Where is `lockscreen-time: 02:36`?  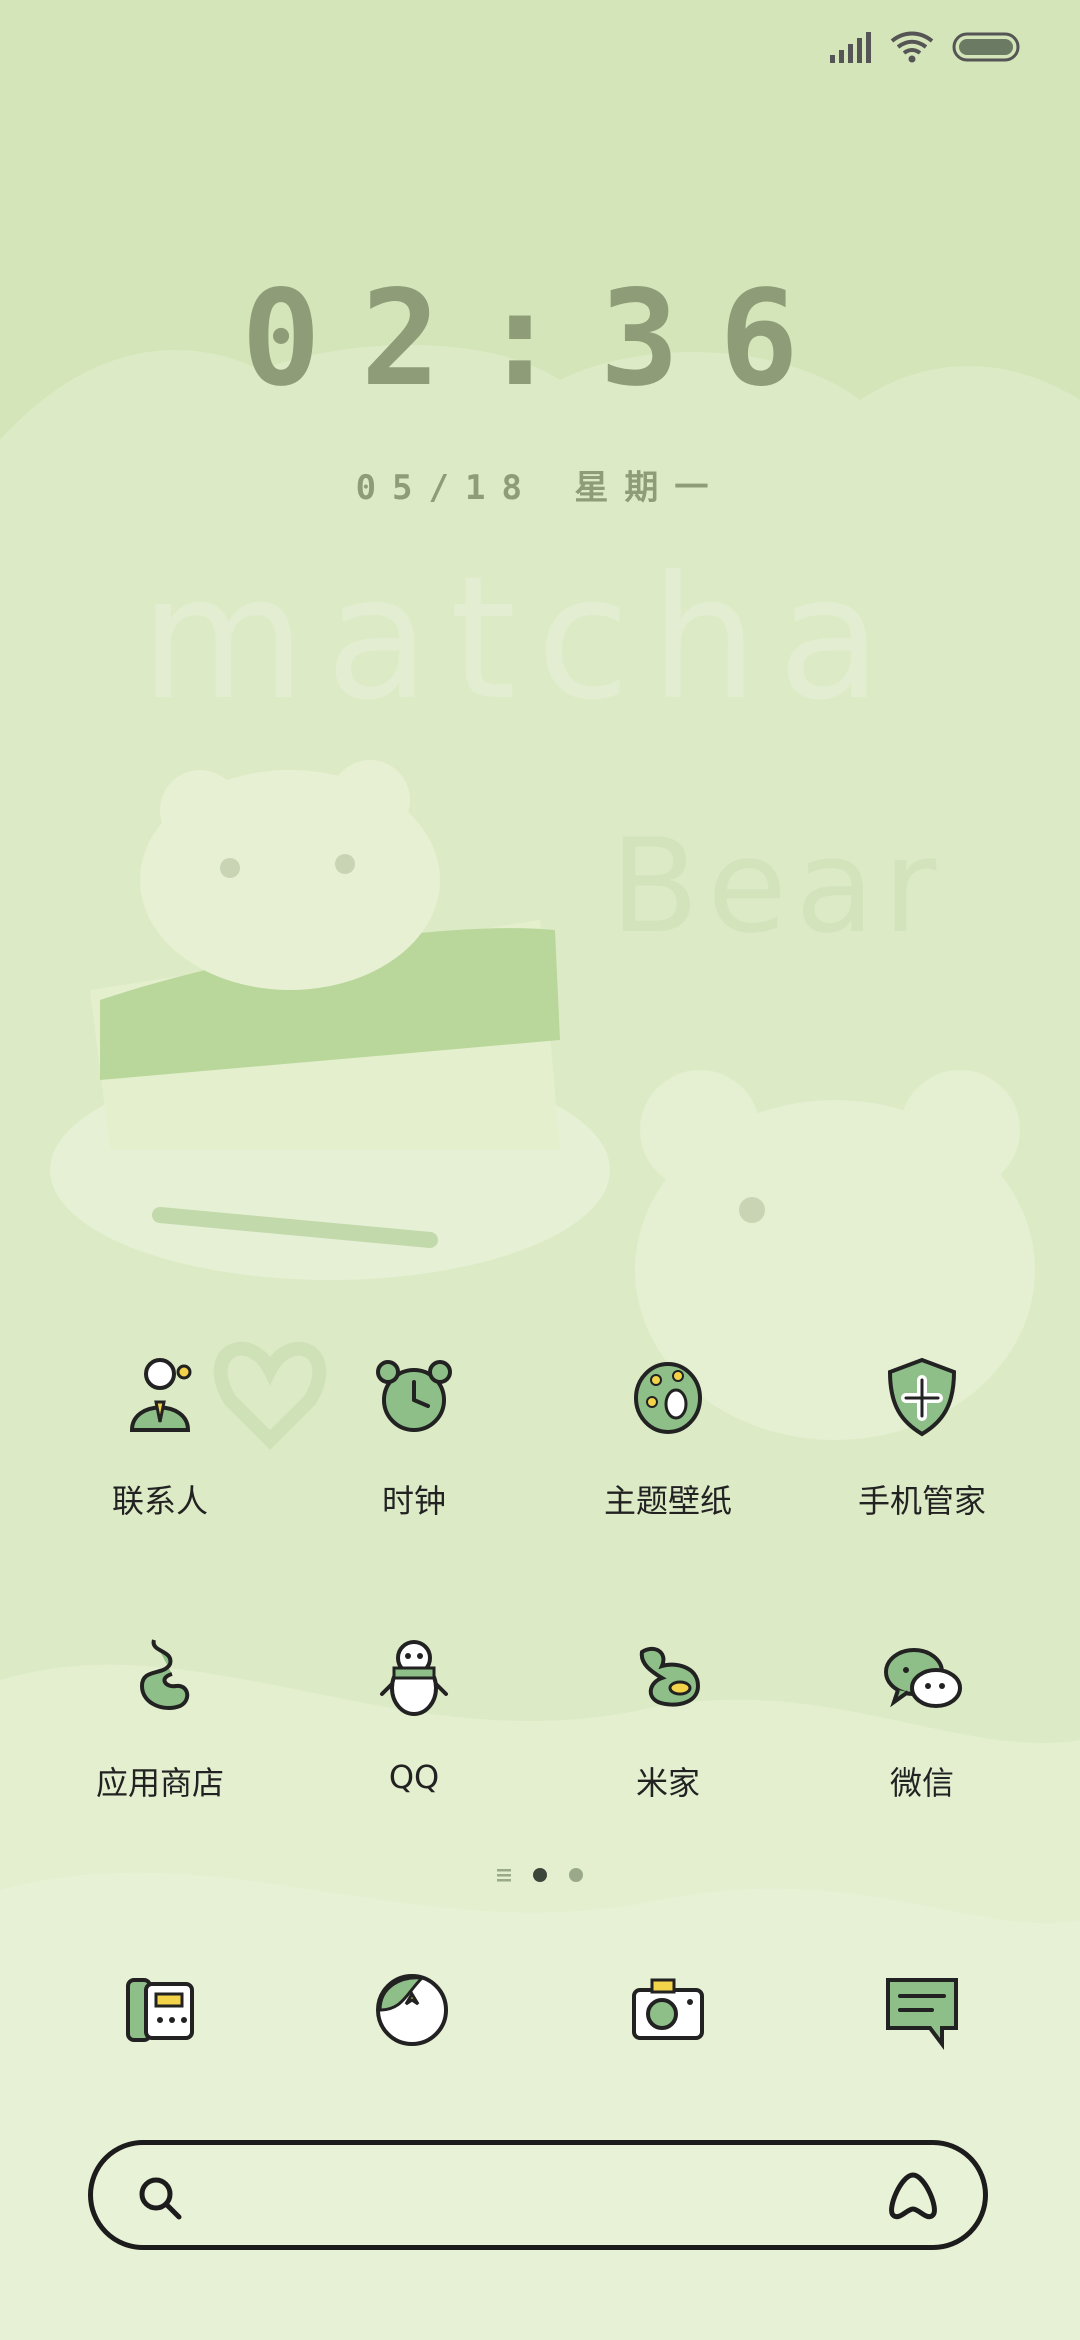 lockscreen-time: 02:36 is located at coordinates (540, 339).